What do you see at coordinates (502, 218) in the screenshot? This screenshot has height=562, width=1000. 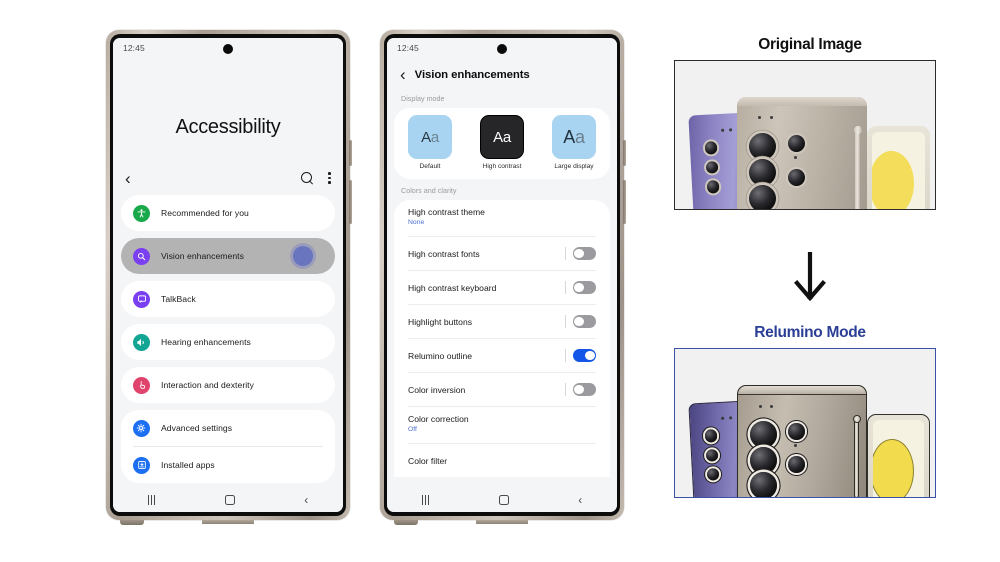 I see `setting-row-high-contrast-theme: High contrast theme None` at bounding box center [502, 218].